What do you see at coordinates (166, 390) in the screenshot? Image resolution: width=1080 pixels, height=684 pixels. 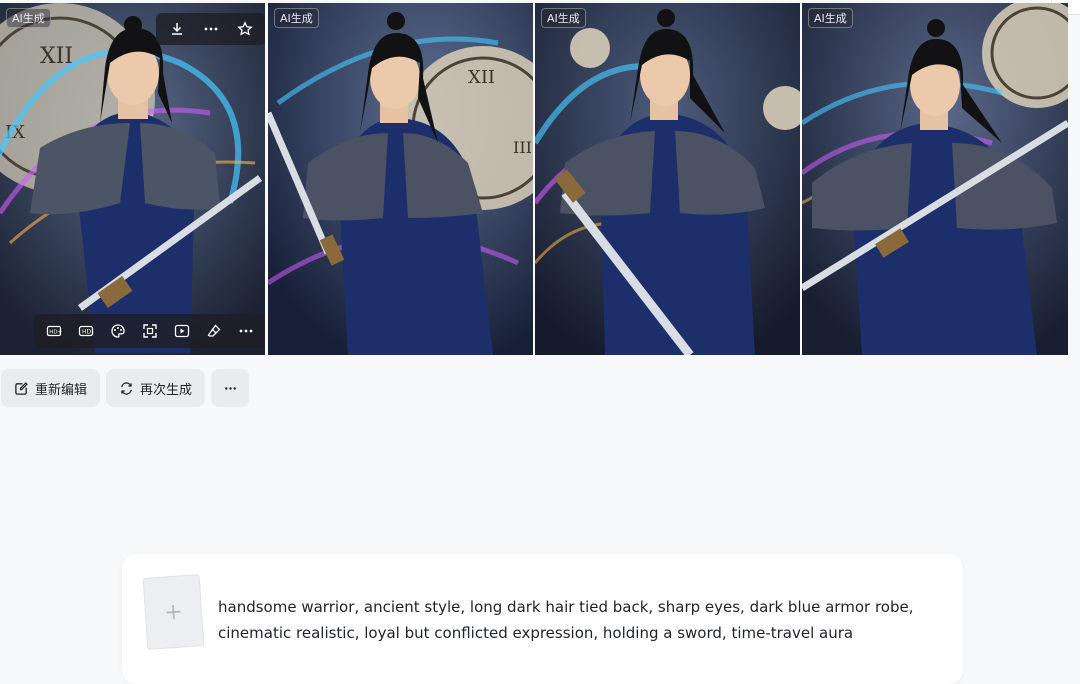 I see `regenerate-label: 再次生成` at bounding box center [166, 390].